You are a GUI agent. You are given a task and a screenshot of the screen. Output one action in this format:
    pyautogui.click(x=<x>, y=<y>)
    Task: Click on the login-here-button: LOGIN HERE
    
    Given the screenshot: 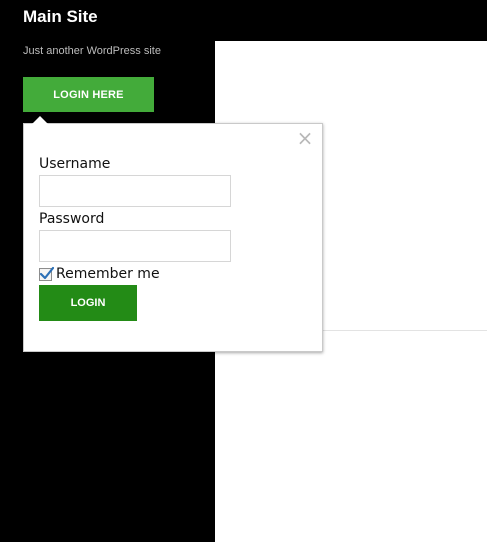 What is the action you would take?
    pyautogui.click(x=88, y=94)
    